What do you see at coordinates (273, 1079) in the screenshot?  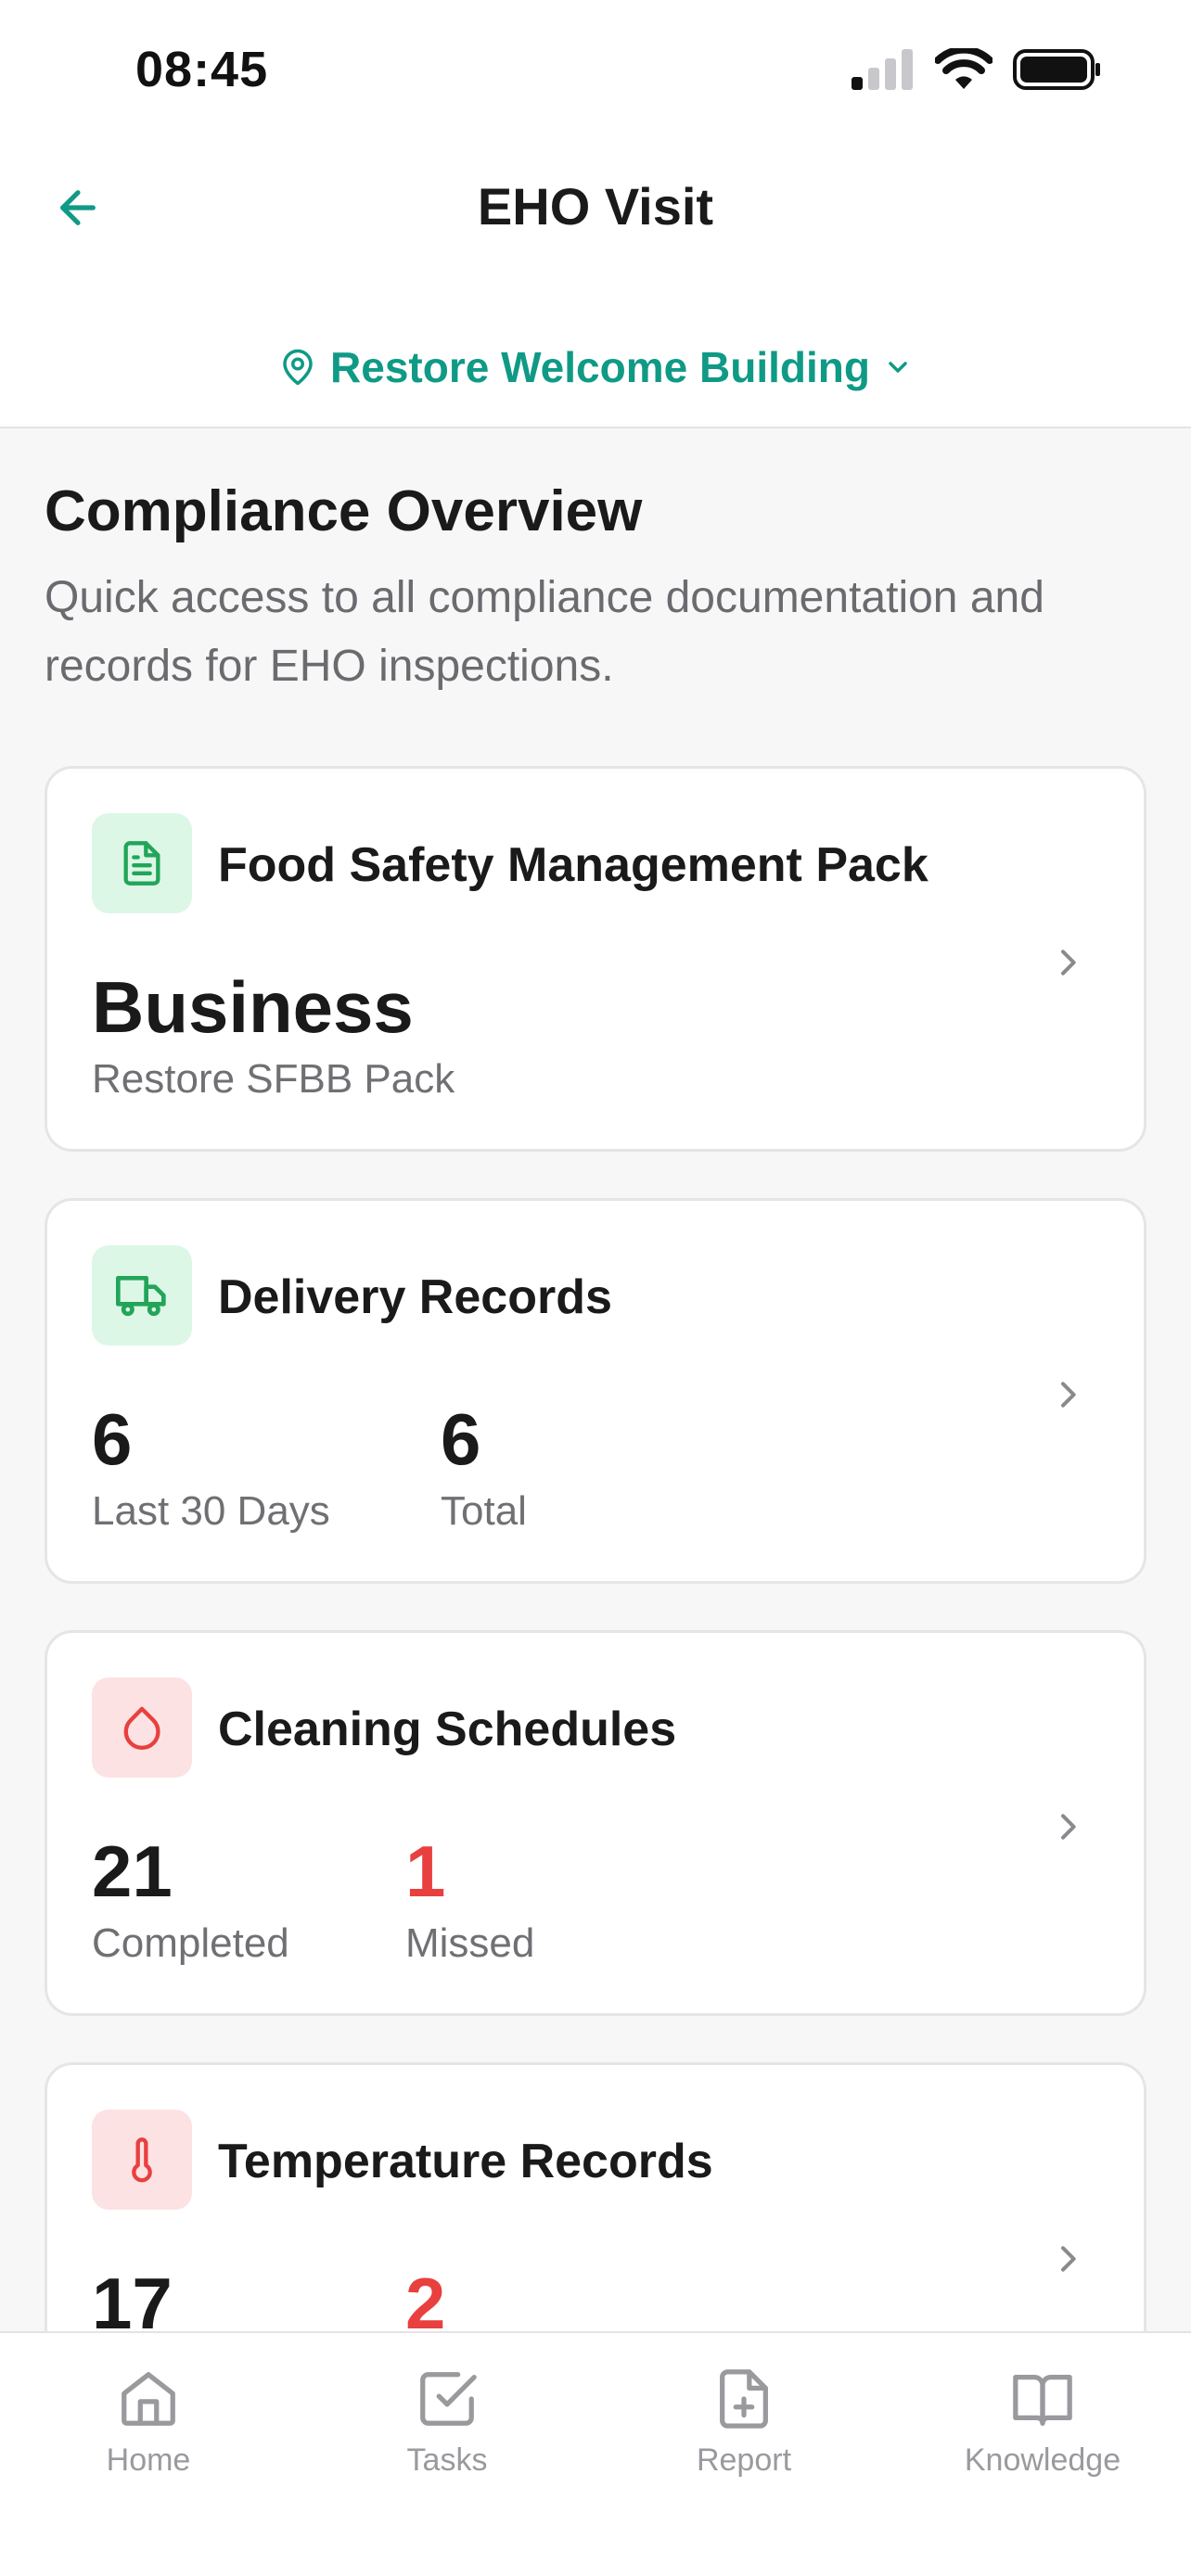 I see `pack-name: Restore SFBB Pack` at bounding box center [273, 1079].